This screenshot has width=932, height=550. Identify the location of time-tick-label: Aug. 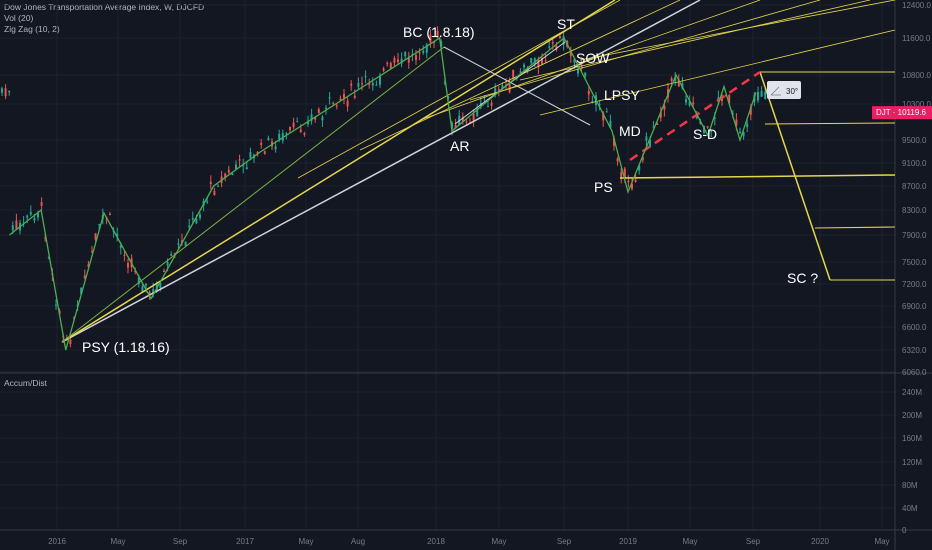
(358, 541).